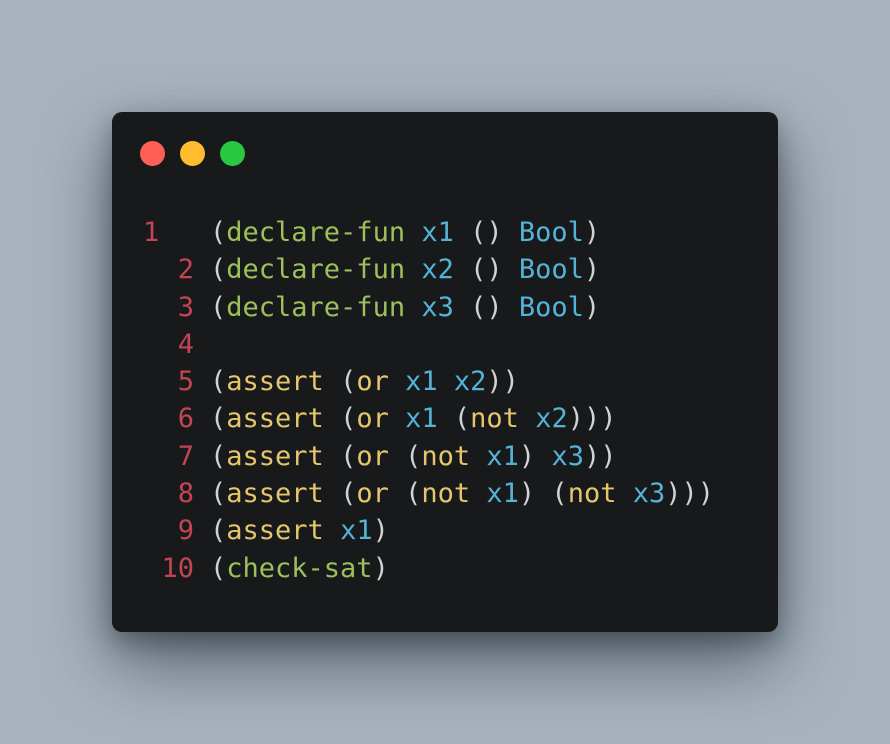  I want to click on code-text: (assert (or x1 (not x2))), so click(413, 418).